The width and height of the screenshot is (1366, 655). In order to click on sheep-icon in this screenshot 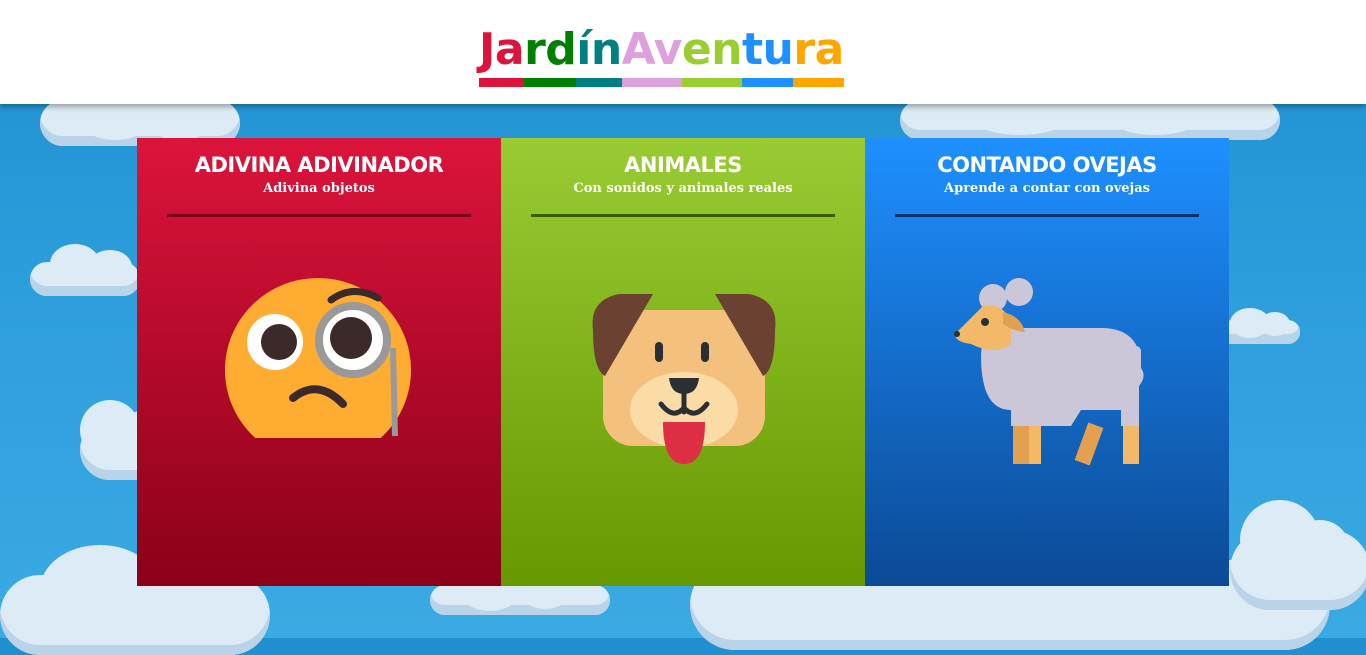, I will do `click(1049, 372)`.